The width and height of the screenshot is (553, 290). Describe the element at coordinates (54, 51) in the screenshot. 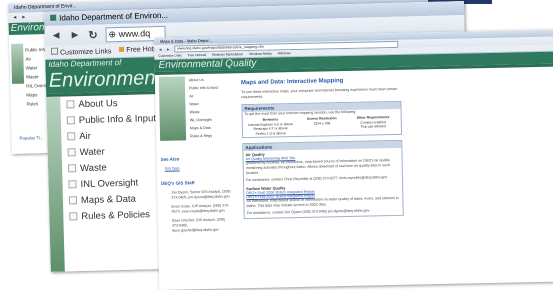

I see `page-icon` at that location.